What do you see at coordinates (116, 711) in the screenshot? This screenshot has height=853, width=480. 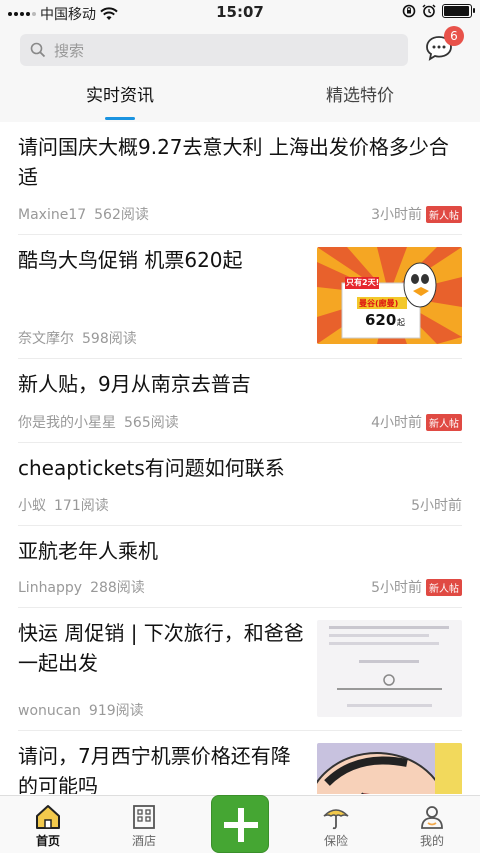 I see `post-reads: 919阅读` at bounding box center [116, 711].